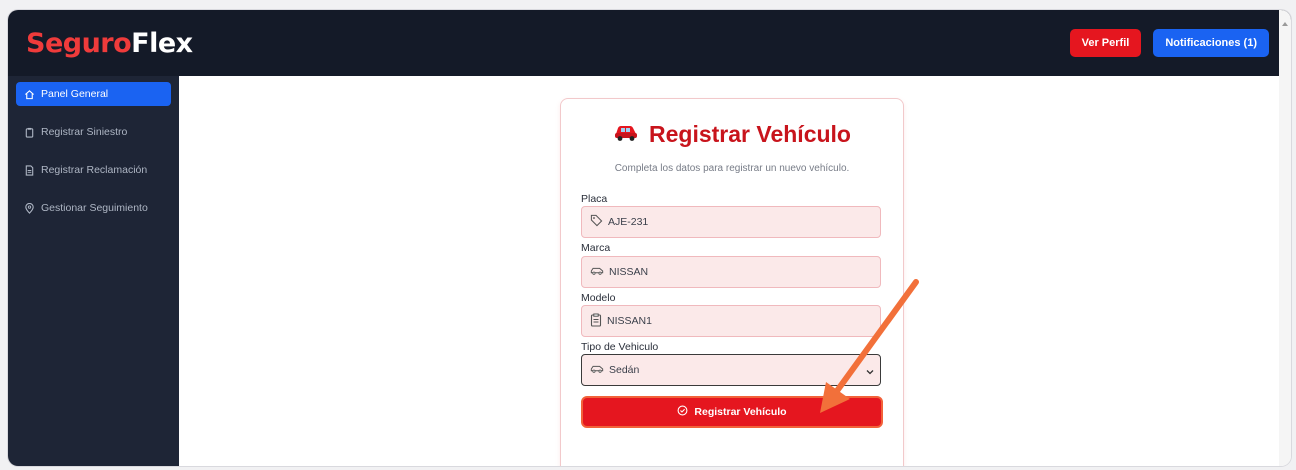 This screenshot has width=1296, height=470. I want to click on sidebar-item-gestionar-seguimiento: Gestionar Seguimiento, so click(93, 208).